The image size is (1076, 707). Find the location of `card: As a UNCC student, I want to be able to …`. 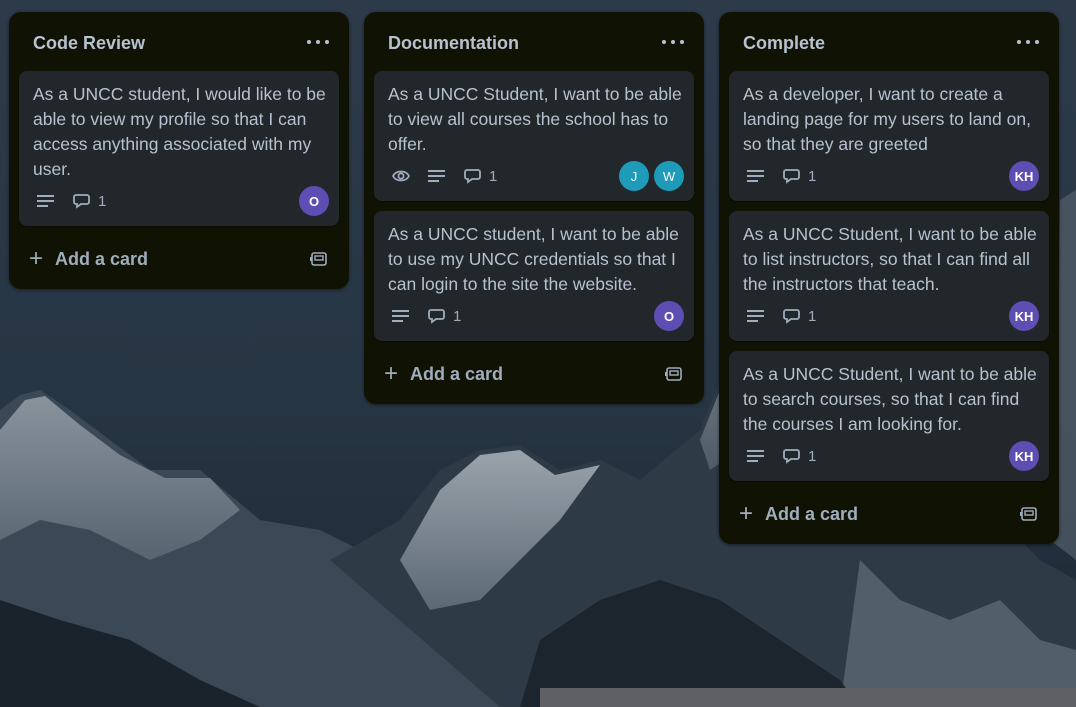

card: As a UNCC student, I want to be able to … is located at coordinates (534, 276).